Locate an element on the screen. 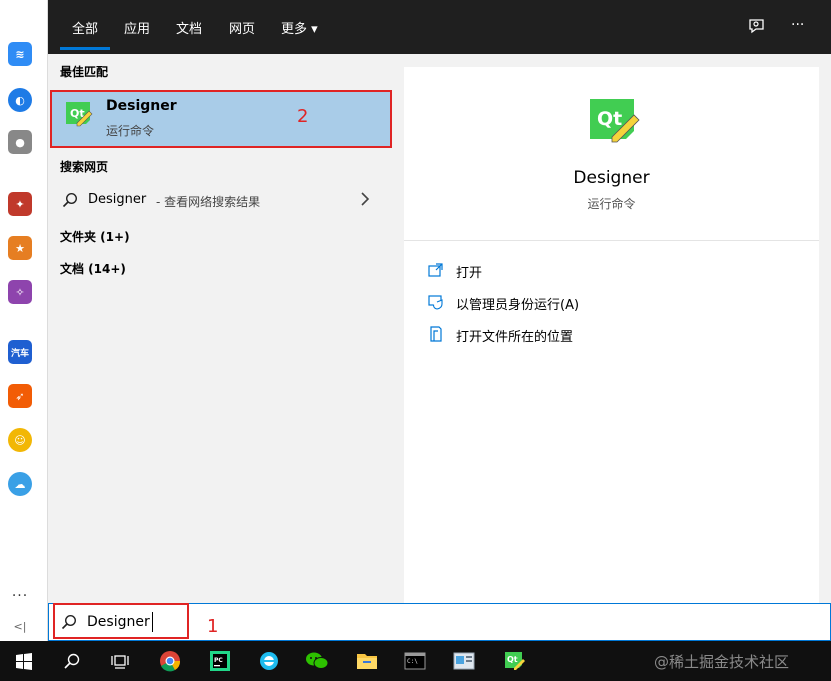 This screenshot has height=681, width=831. game-app-icon: ✦ is located at coordinates (20, 204).